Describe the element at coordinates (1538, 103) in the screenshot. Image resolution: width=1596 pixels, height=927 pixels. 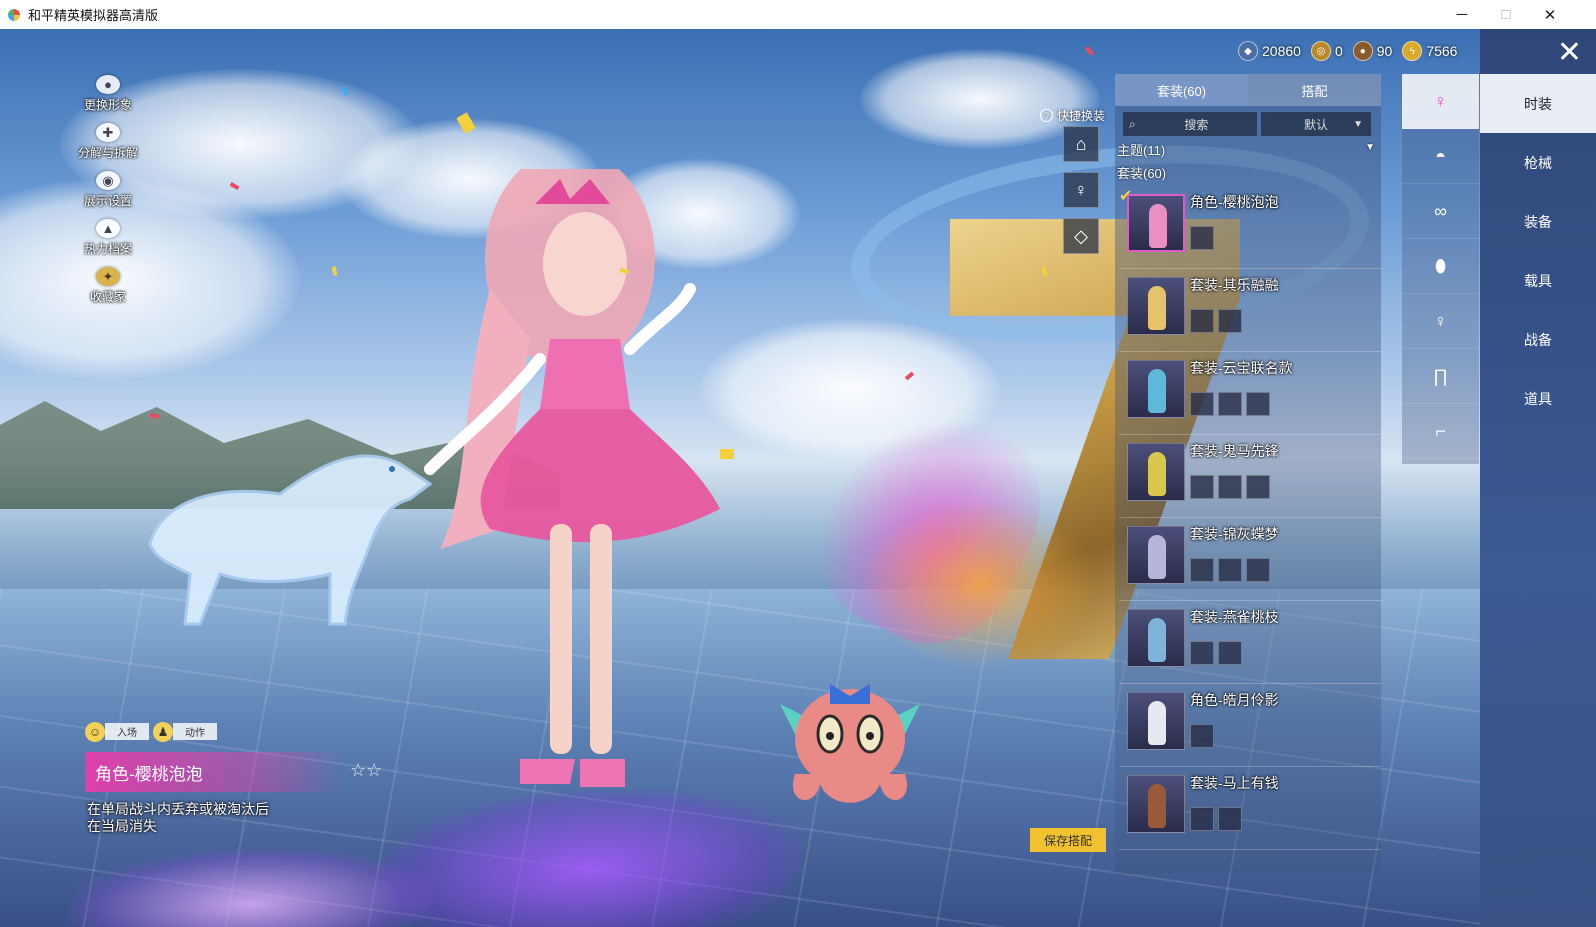
I see `category-fashion: 时装` at that location.